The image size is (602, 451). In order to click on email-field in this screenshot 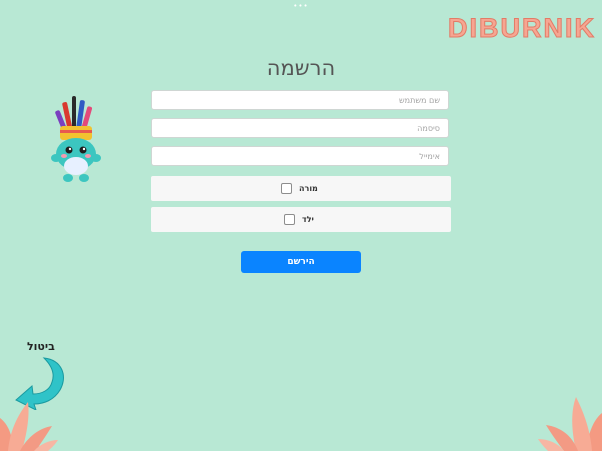, I will do `click(300, 156)`.